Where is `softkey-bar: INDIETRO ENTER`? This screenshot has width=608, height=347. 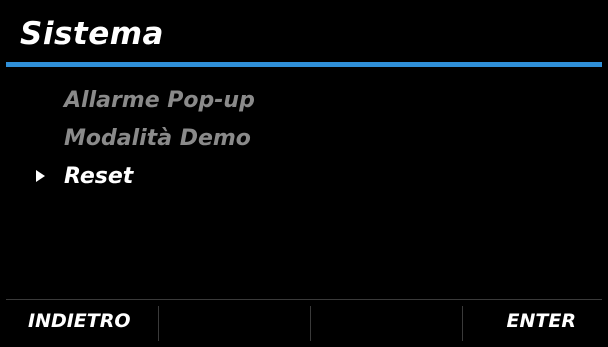 softkey-bar: INDIETRO ENTER is located at coordinates (304, 320).